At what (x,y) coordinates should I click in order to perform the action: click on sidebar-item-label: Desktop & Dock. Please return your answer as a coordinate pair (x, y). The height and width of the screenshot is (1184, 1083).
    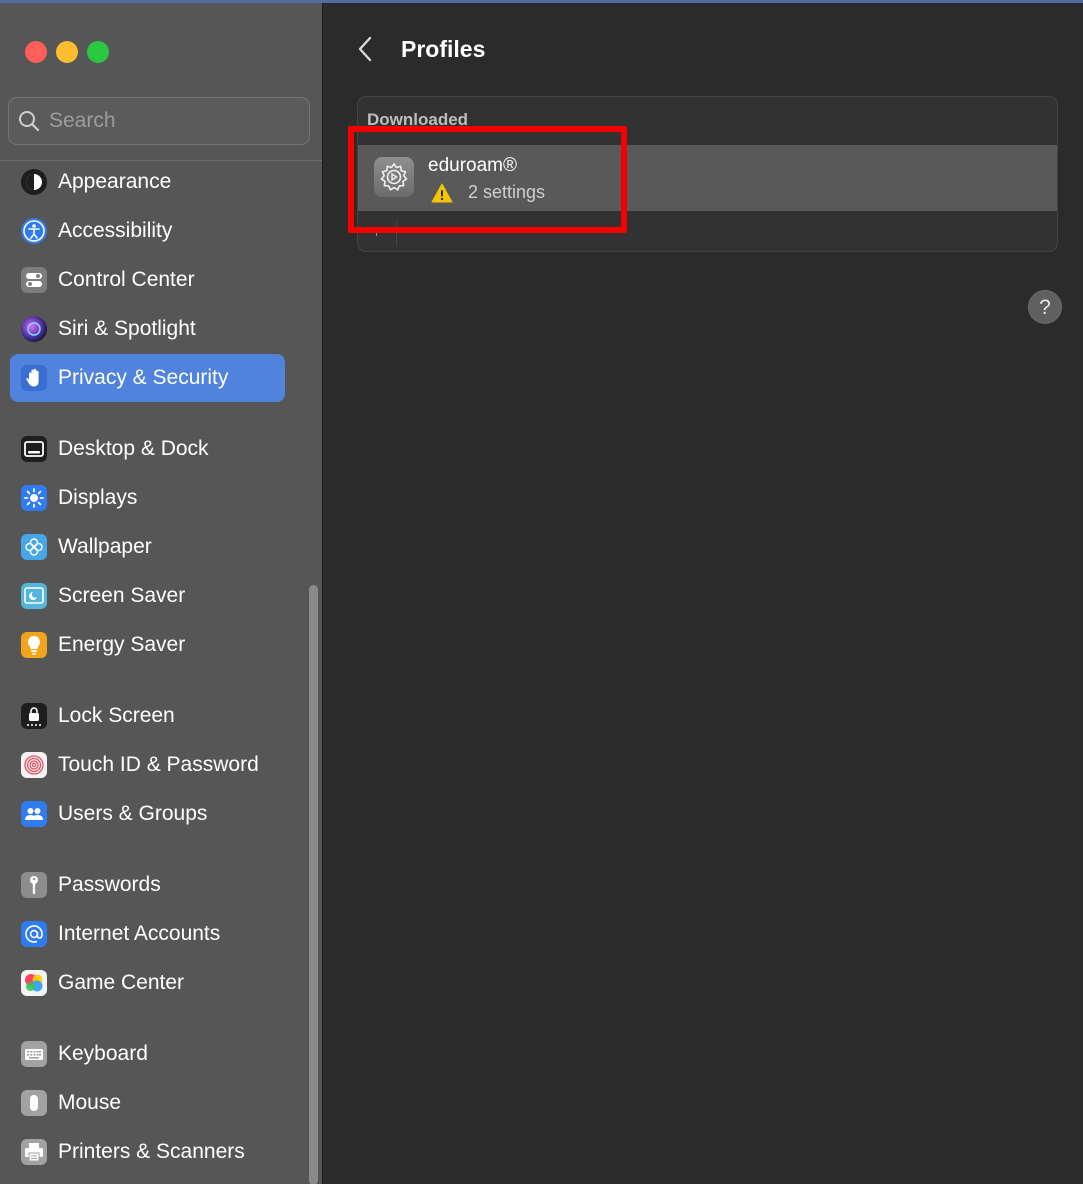
    Looking at the image, I should click on (133, 448).